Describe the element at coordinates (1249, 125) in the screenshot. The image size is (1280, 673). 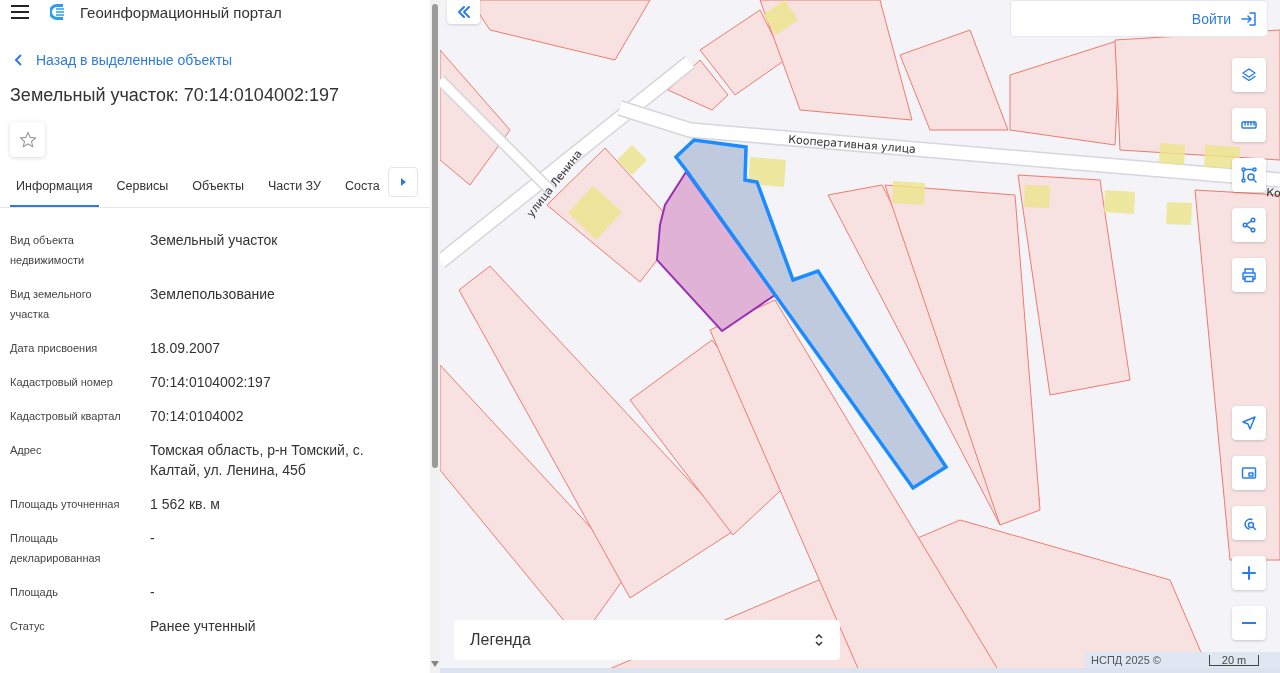
I see `ruler-button` at that location.